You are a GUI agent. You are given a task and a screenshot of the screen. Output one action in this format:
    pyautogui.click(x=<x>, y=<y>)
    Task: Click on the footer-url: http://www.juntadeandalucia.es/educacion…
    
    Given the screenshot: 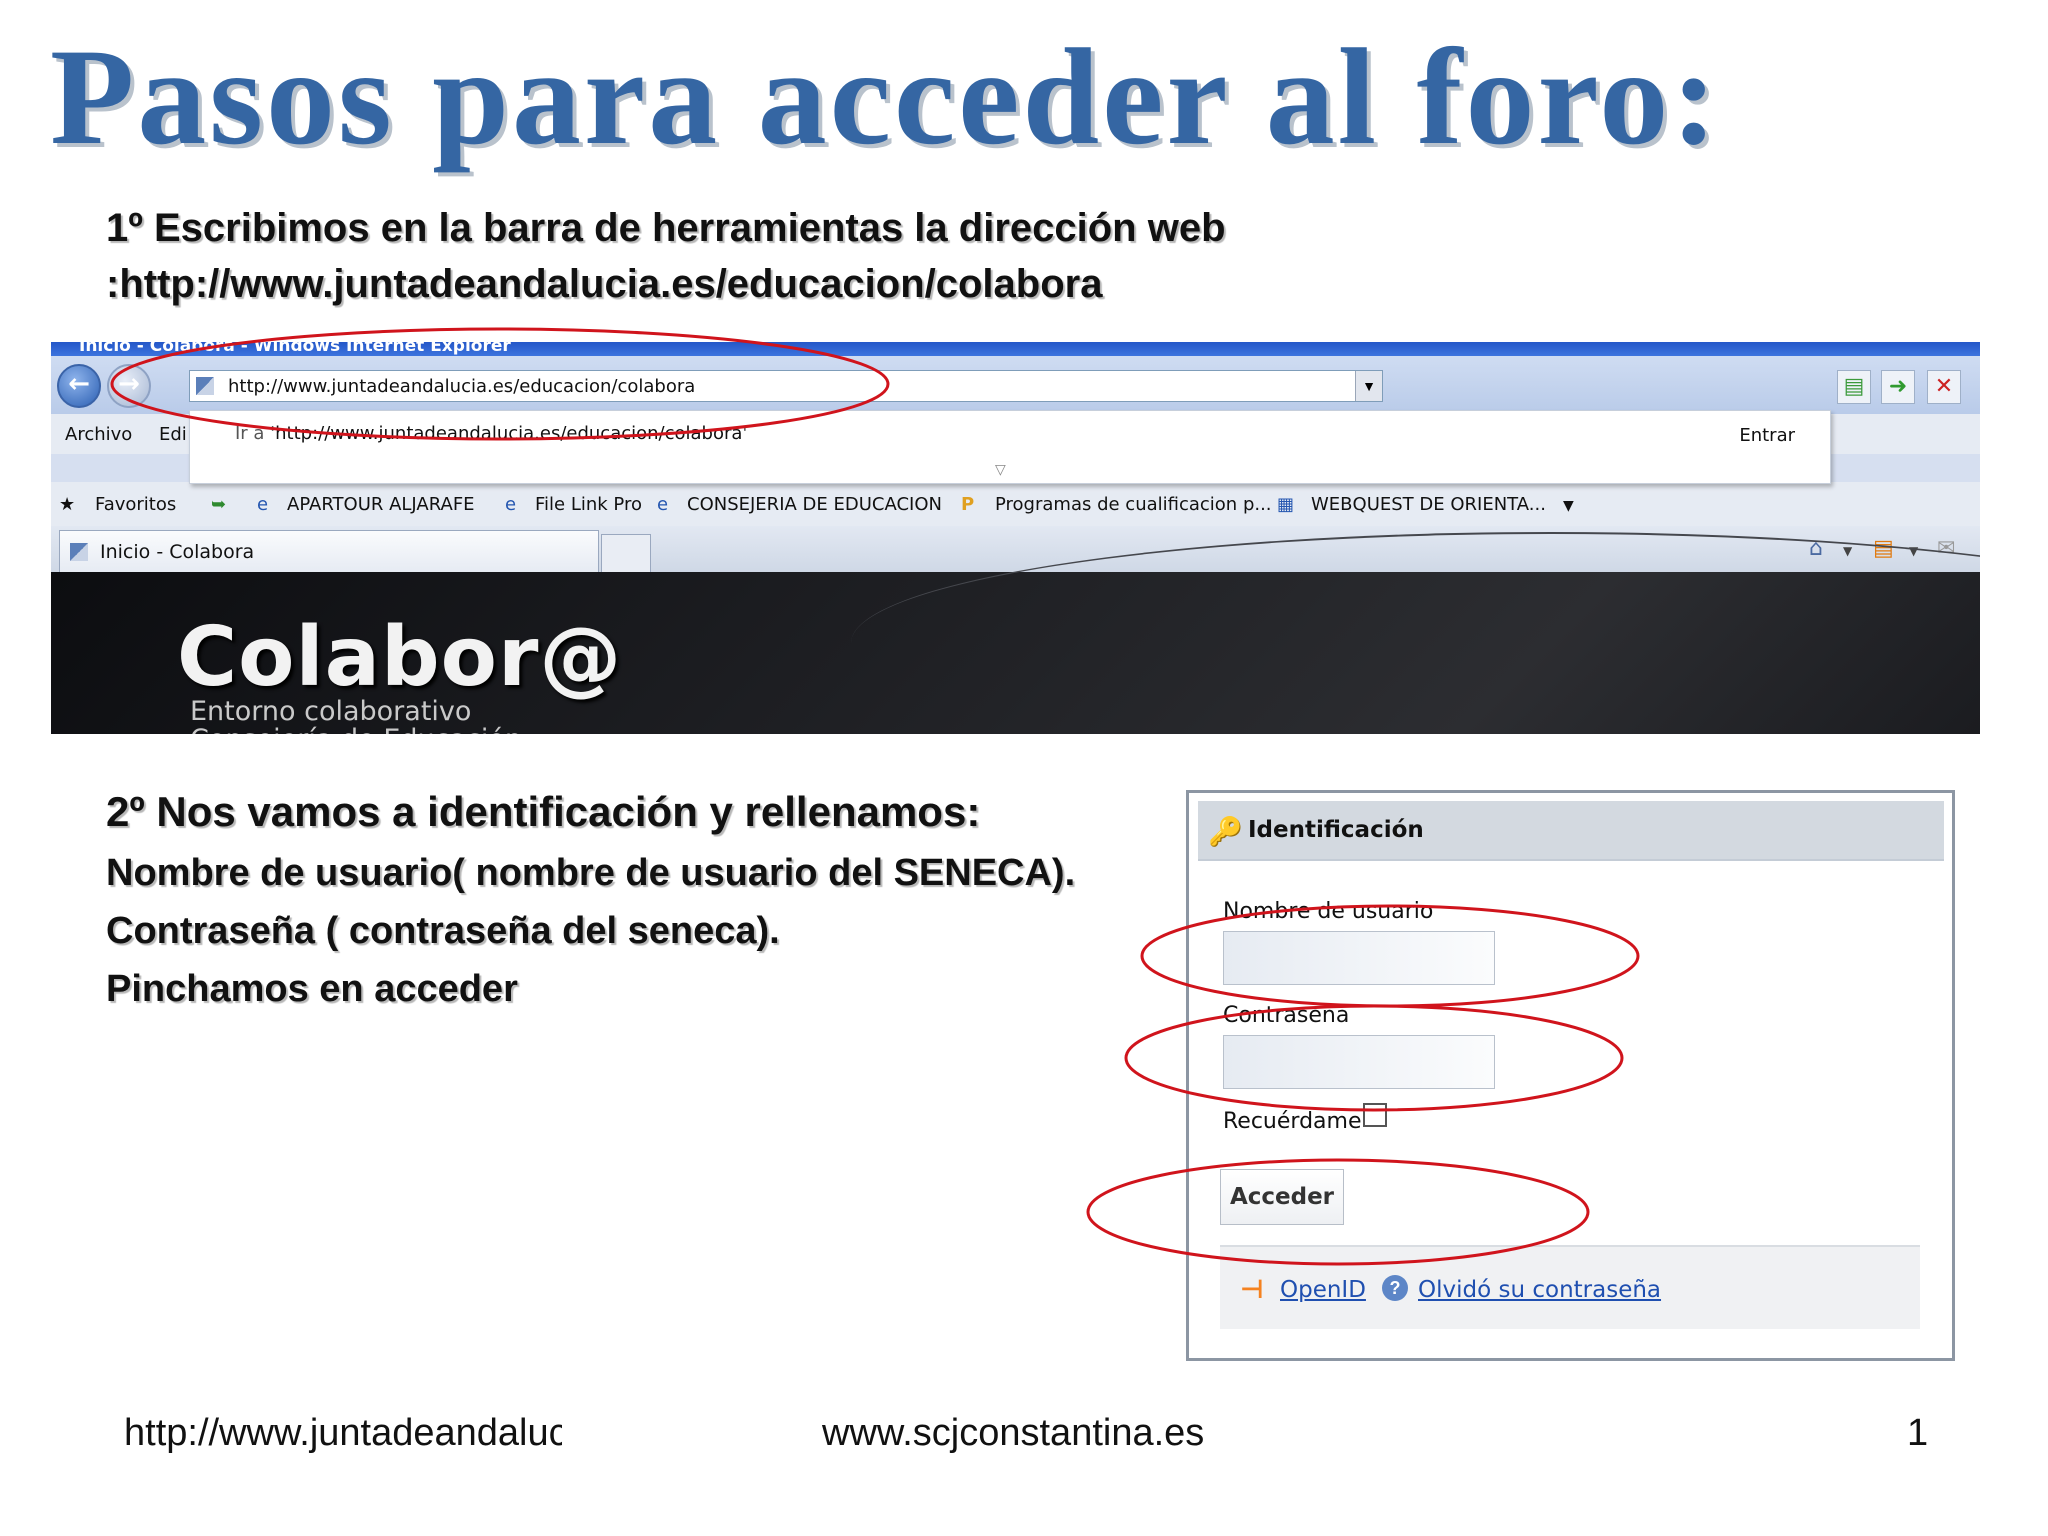 What is the action you would take?
    pyautogui.click(x=343, y=1433)
    